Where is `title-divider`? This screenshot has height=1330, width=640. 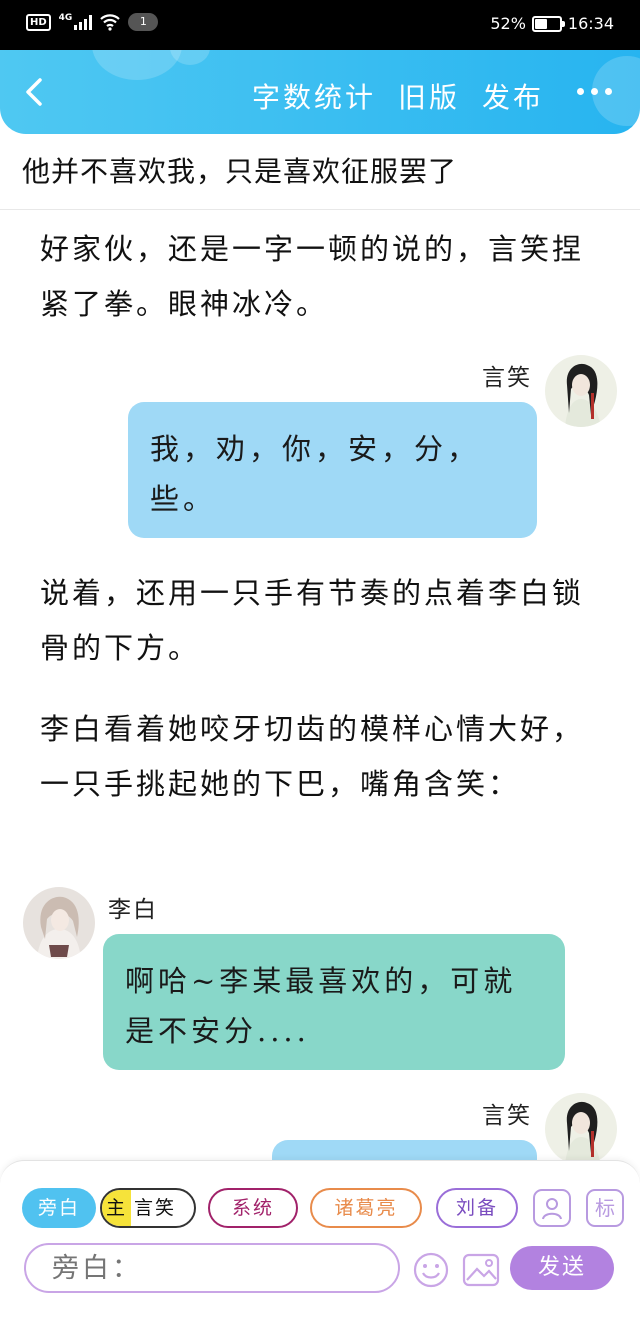
title-divider is located at coordinates (320, 209).